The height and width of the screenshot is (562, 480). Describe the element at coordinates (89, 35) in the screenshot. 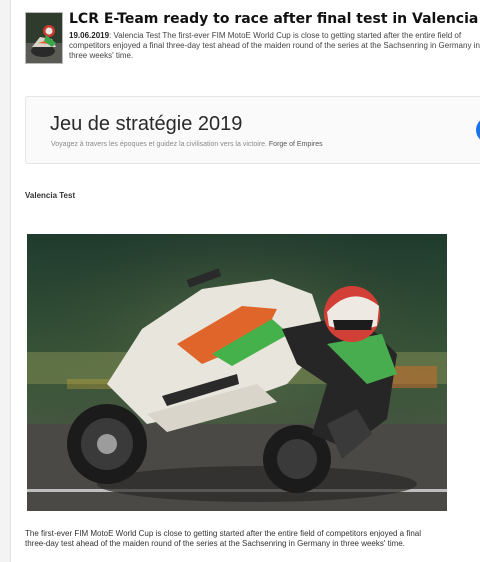

I see `article-date: 19.06.2019` at that location.